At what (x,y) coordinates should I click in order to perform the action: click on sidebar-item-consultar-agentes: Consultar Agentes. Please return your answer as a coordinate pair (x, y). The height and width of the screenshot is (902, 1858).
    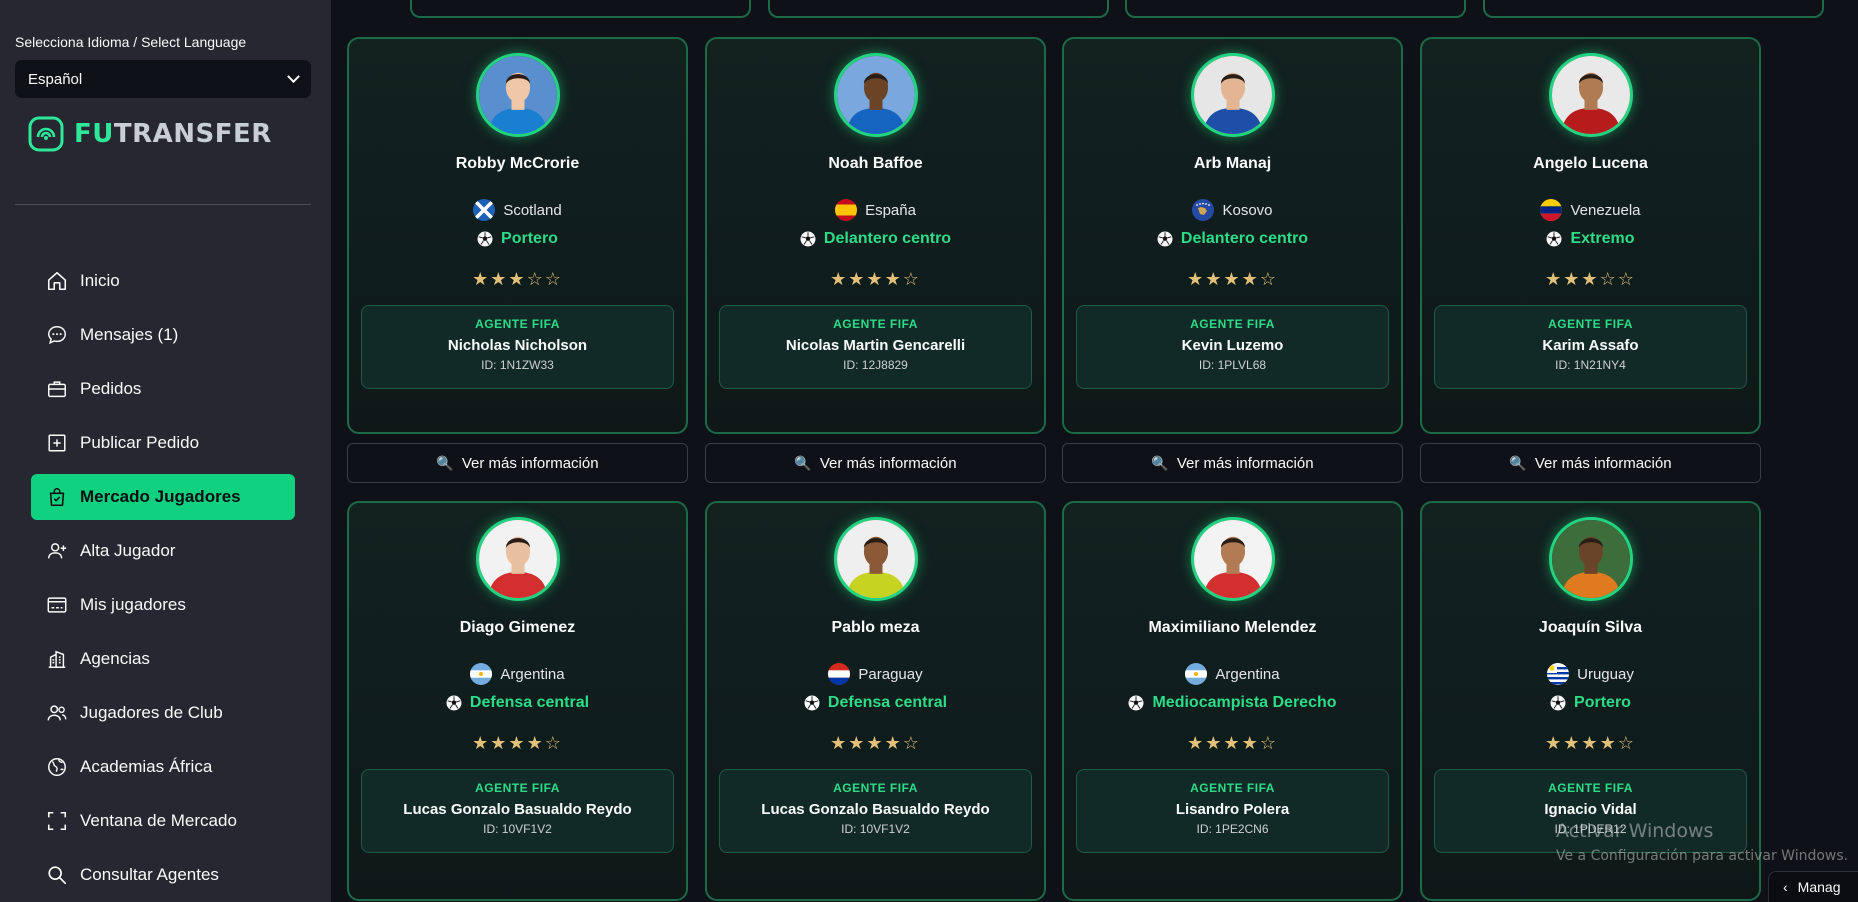
    Looking at the image, I should click on (163, 875).